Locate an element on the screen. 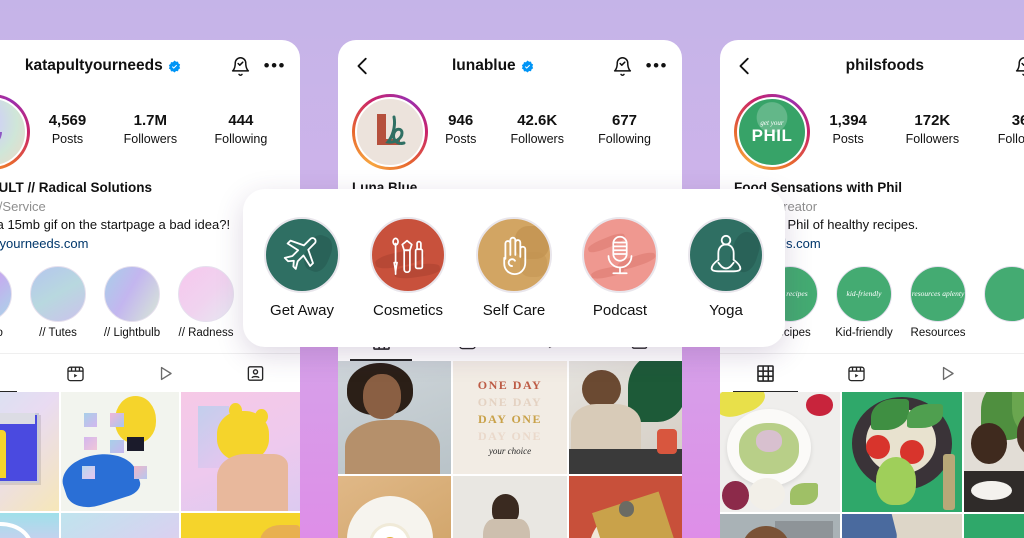  highlight-label: // Tutes is located at coordinates (58, 333).